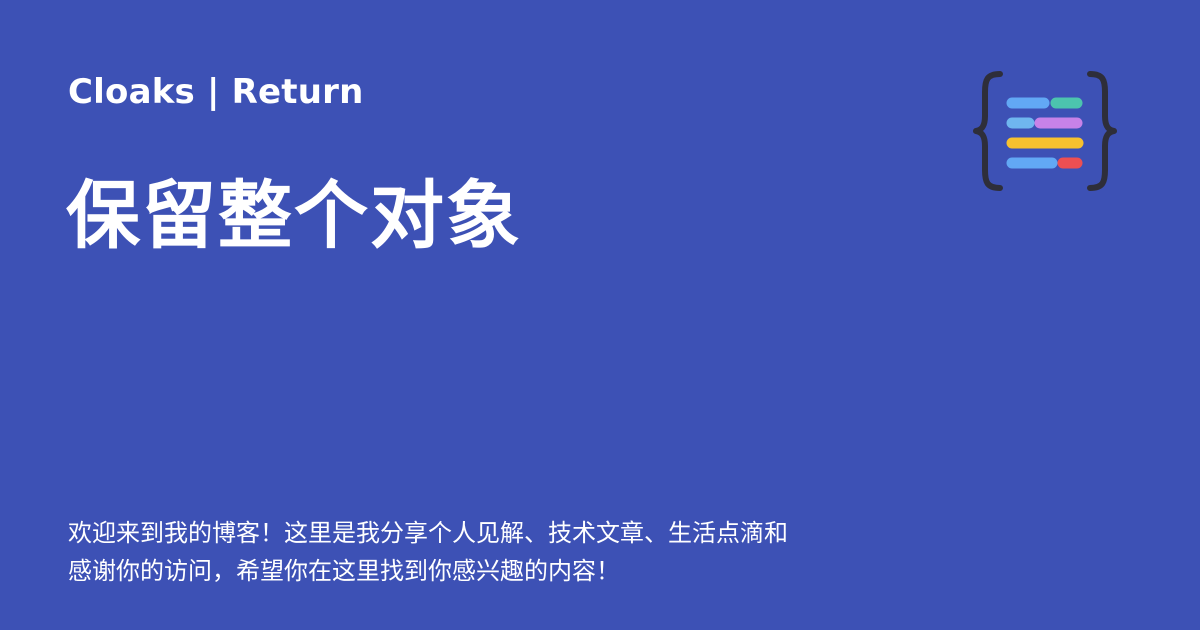  Describe the element at coordinates (216, 92) in the screenshot. I see `site-name: Cloaks | Return` at that location.